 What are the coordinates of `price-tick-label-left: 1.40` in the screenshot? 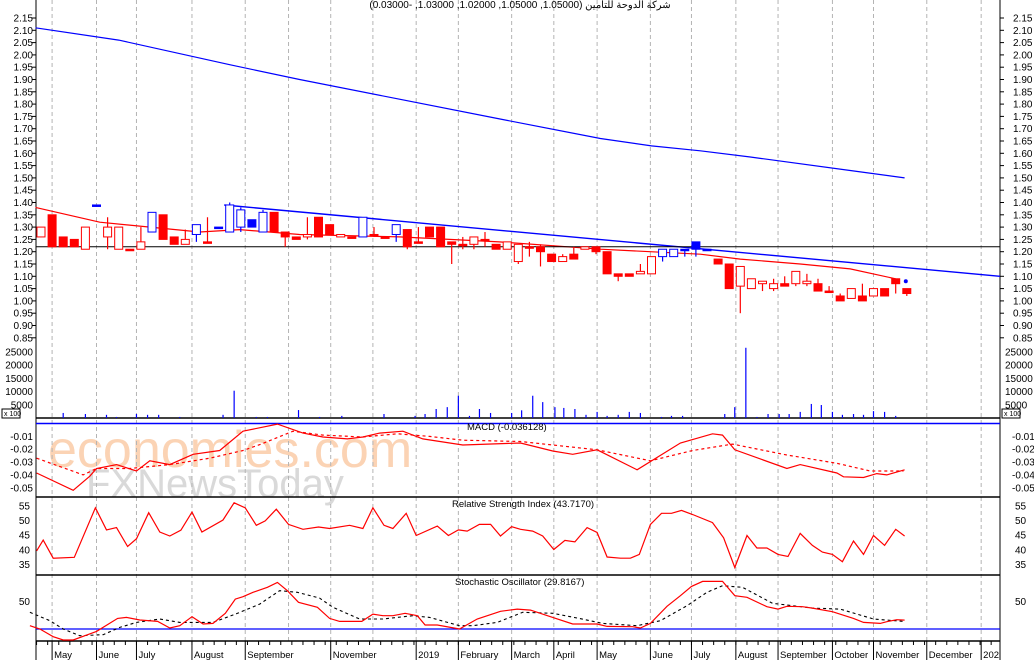 It's located at (24, 203).